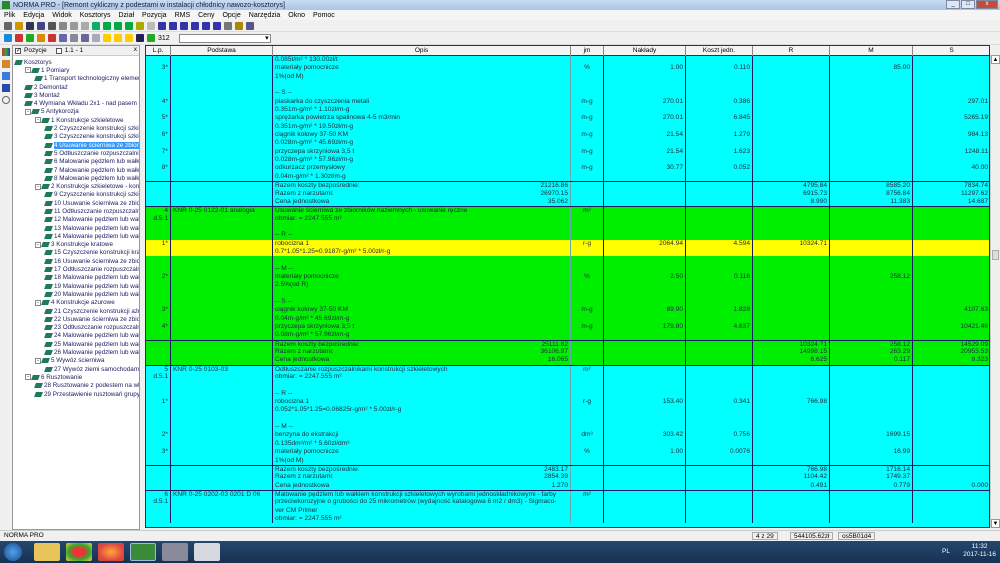 The image size is (1000, 563). What do you see at coordinates (58, 50) in the screenshot?
I see `range-checkbox` at bounding box center [58, 50].